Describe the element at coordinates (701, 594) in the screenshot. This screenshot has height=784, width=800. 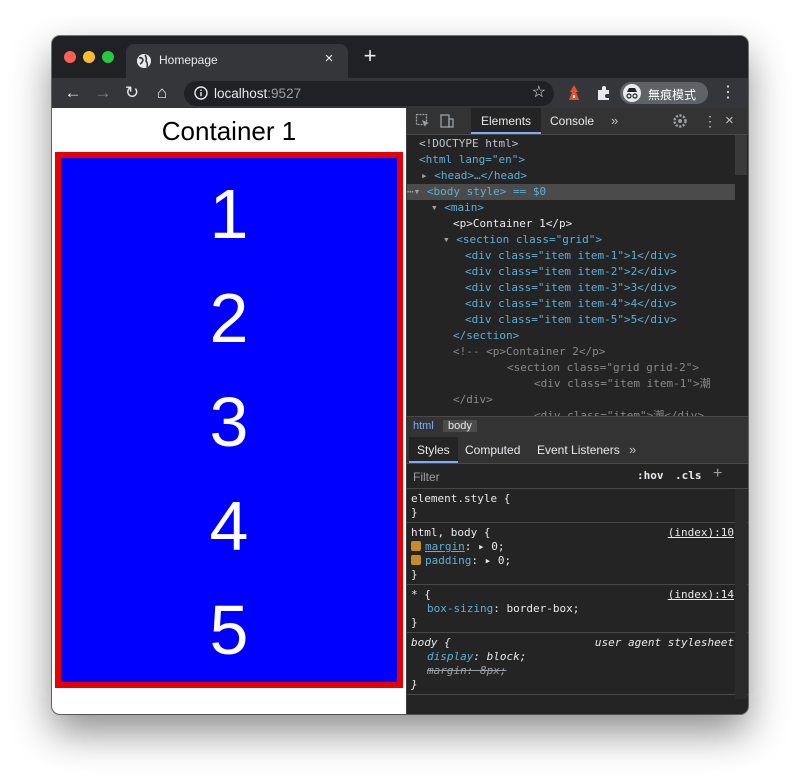
I see `rule-source-link: (index):14` at that location.